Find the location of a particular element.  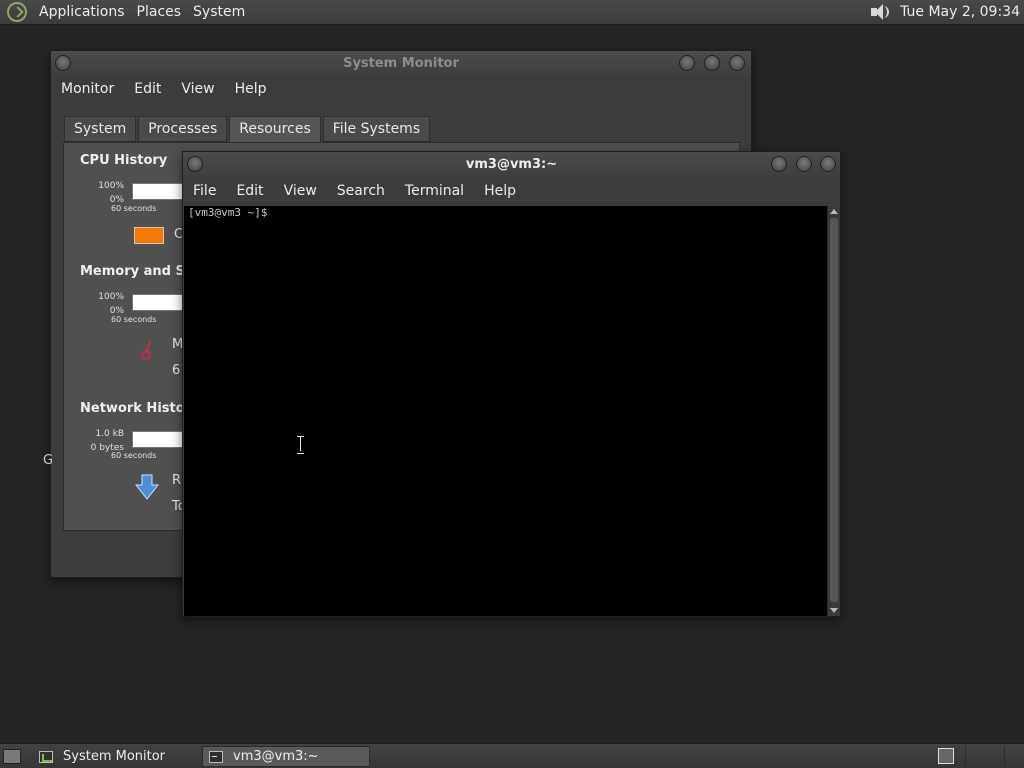

window-title: vm3@vm3:~ is located at coordinates (511, 164).